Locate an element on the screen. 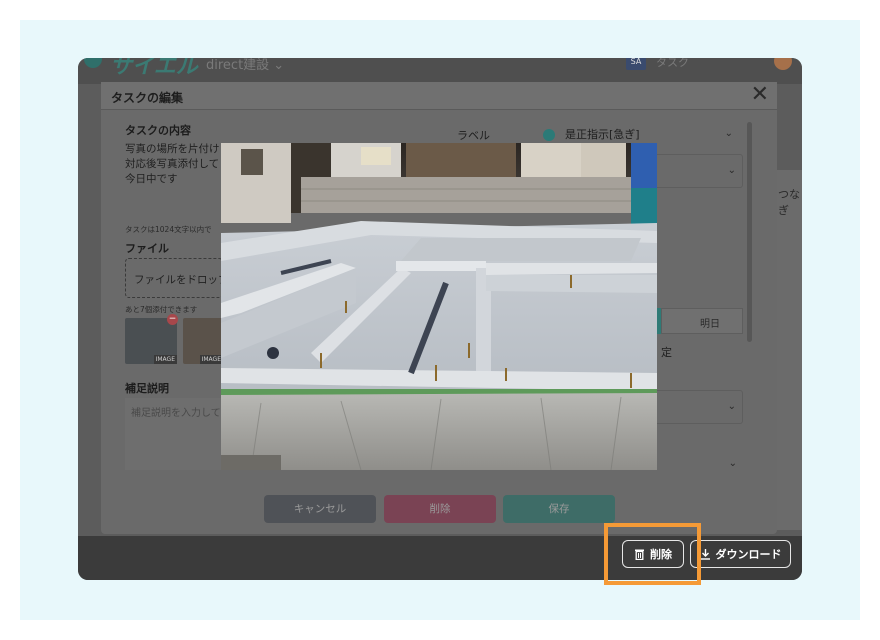 The width and height of the screenshot is (880, 640). file-drop-area: ファイルをドロップ is located at coordinates (177, 278).